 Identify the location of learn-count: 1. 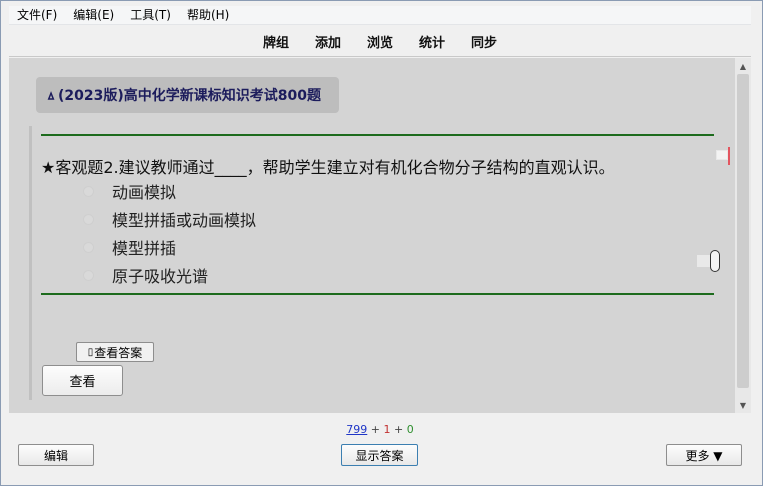
(387, 429).